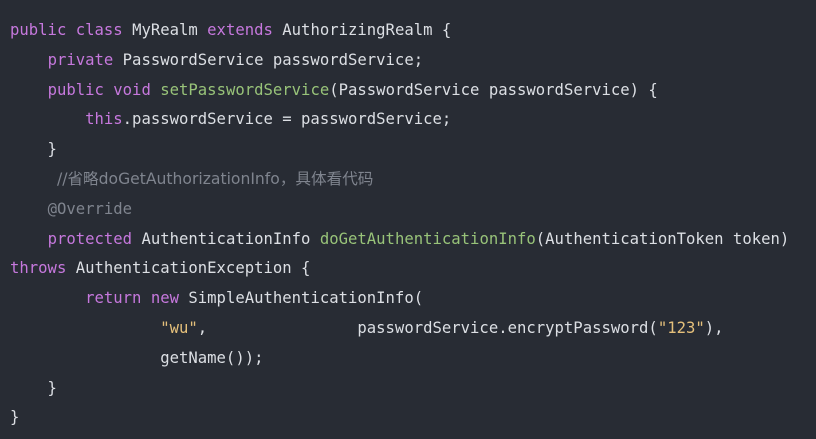 The width and height of the screenshot is (816, 439). What do you see at coordinates (137, 298) in the screenshot?
I see `keyword-token: return new` at bounding box center [137, 298].